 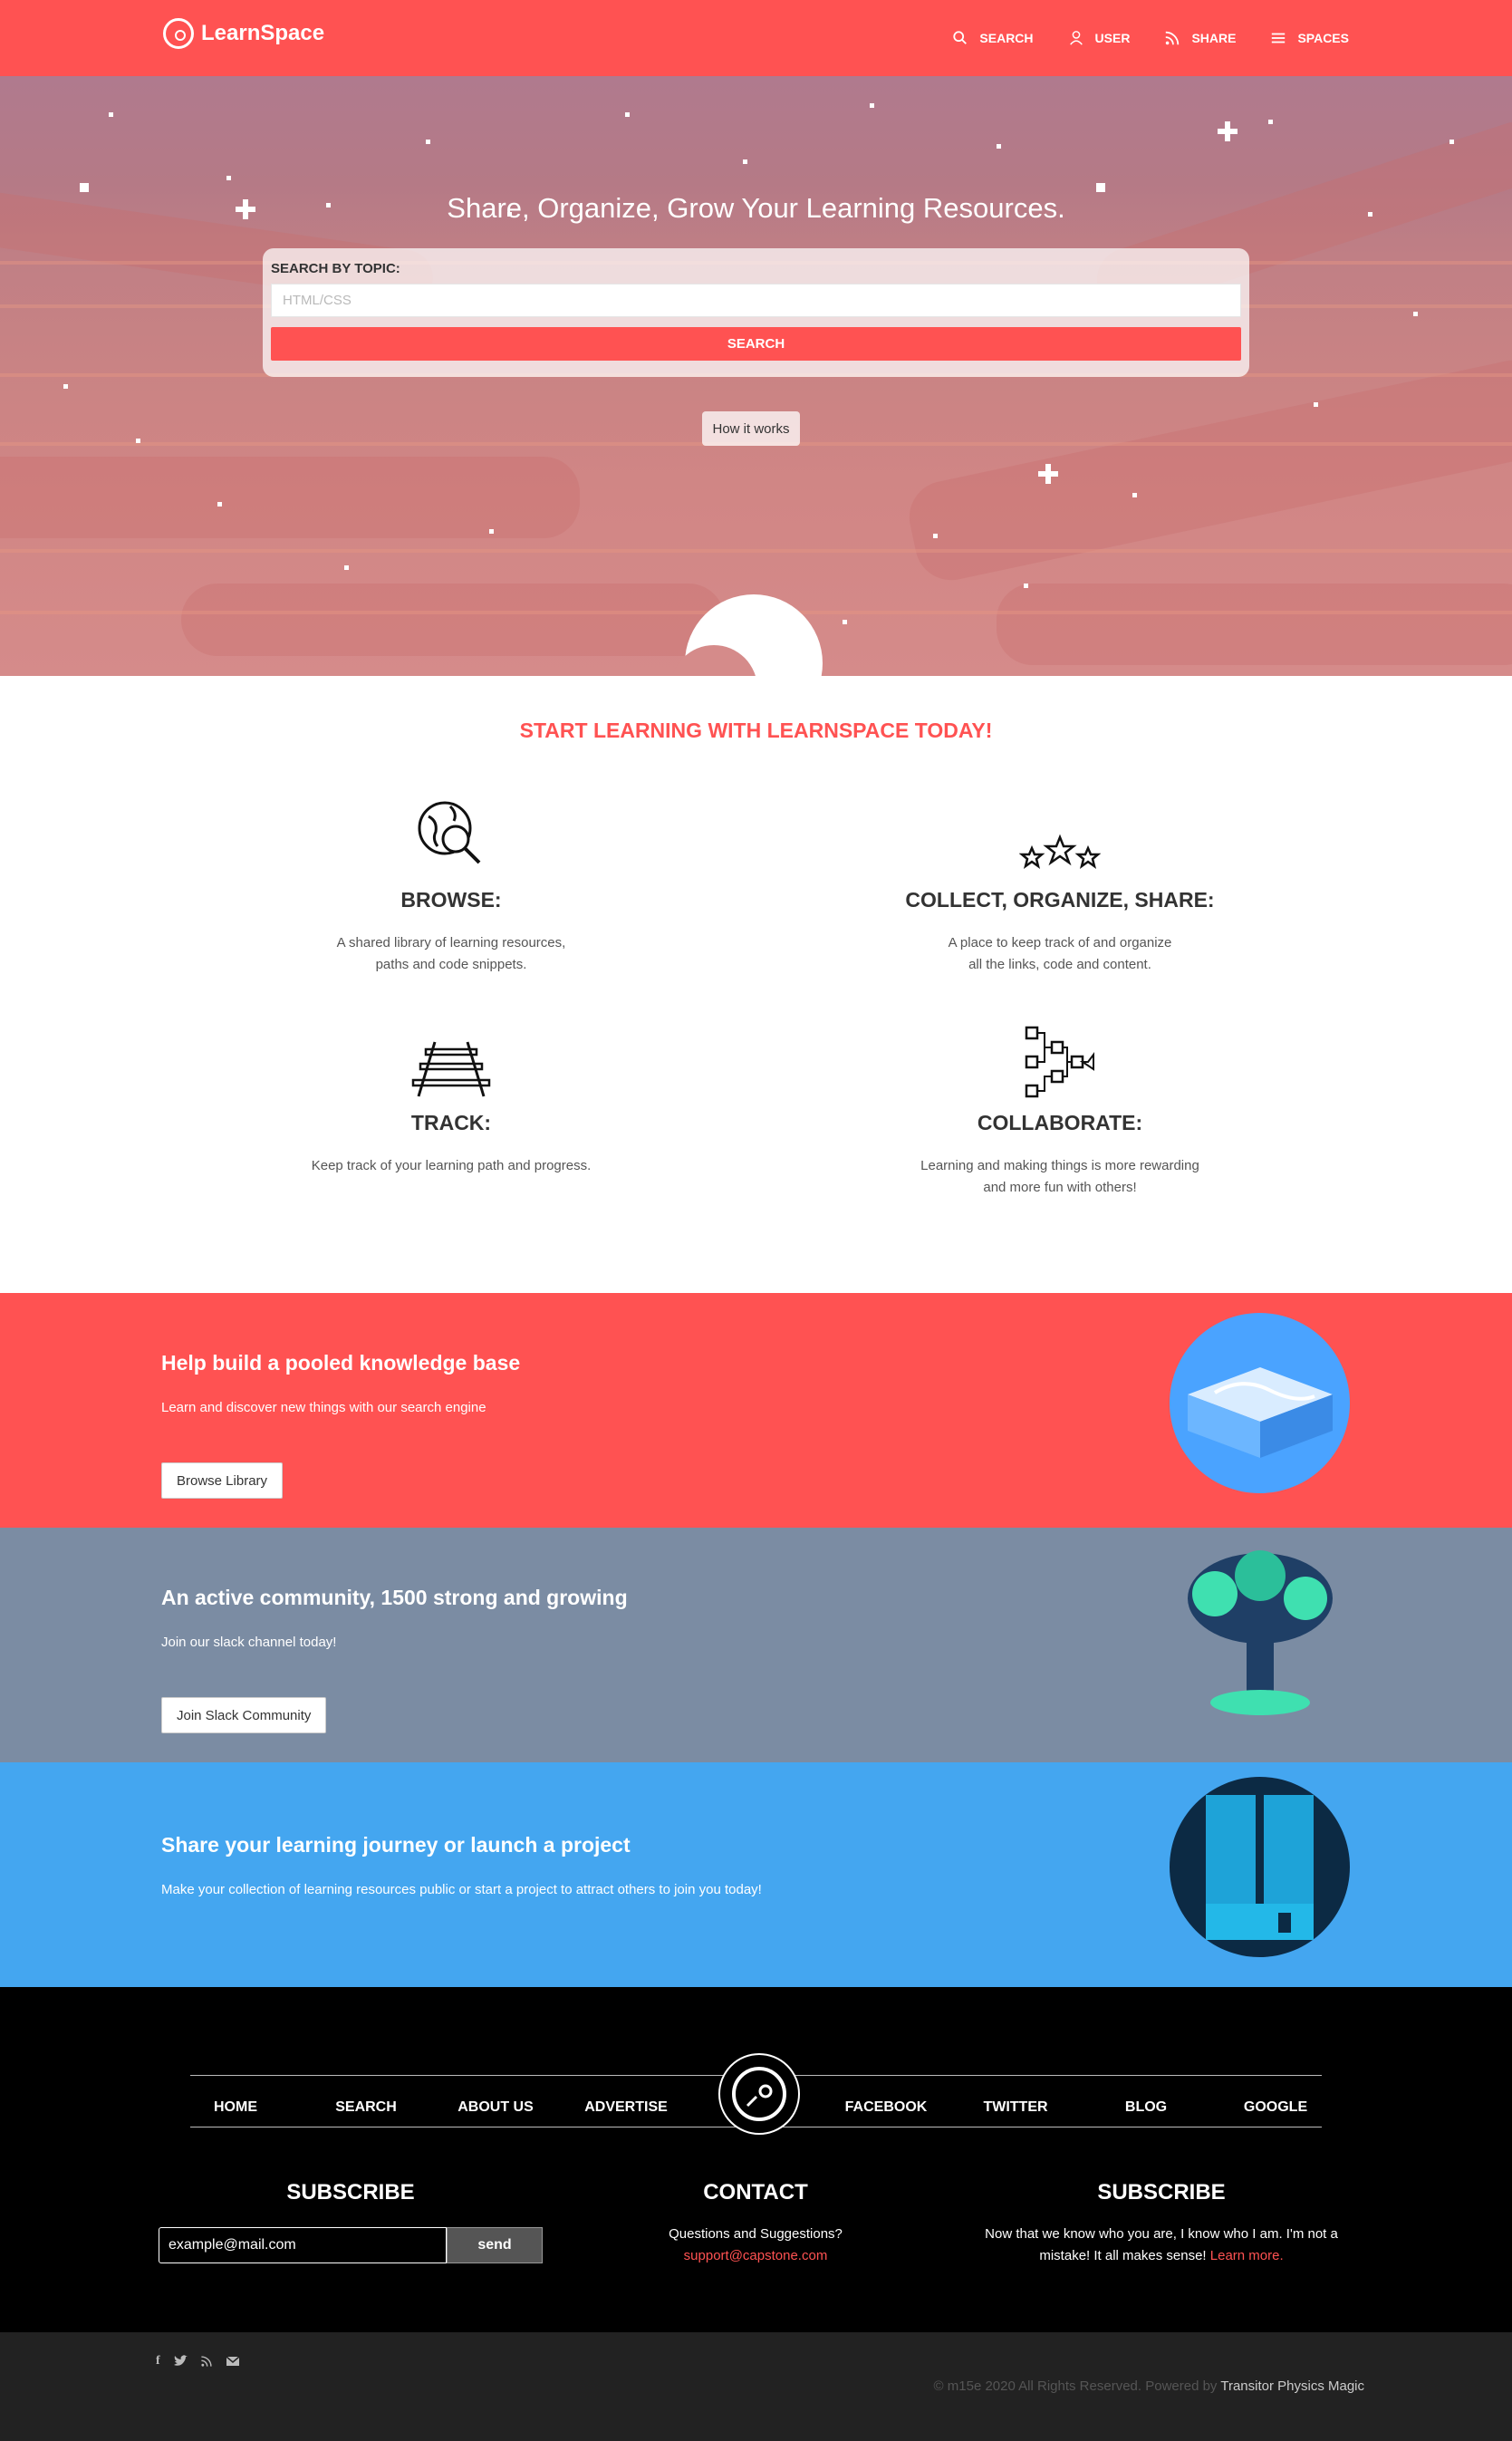 What do you see at coordinates (1292, 2386) in the screenshot?
I see `powered-by-link: Transitor Physics Magic` at bounding box center [1292, 2386].